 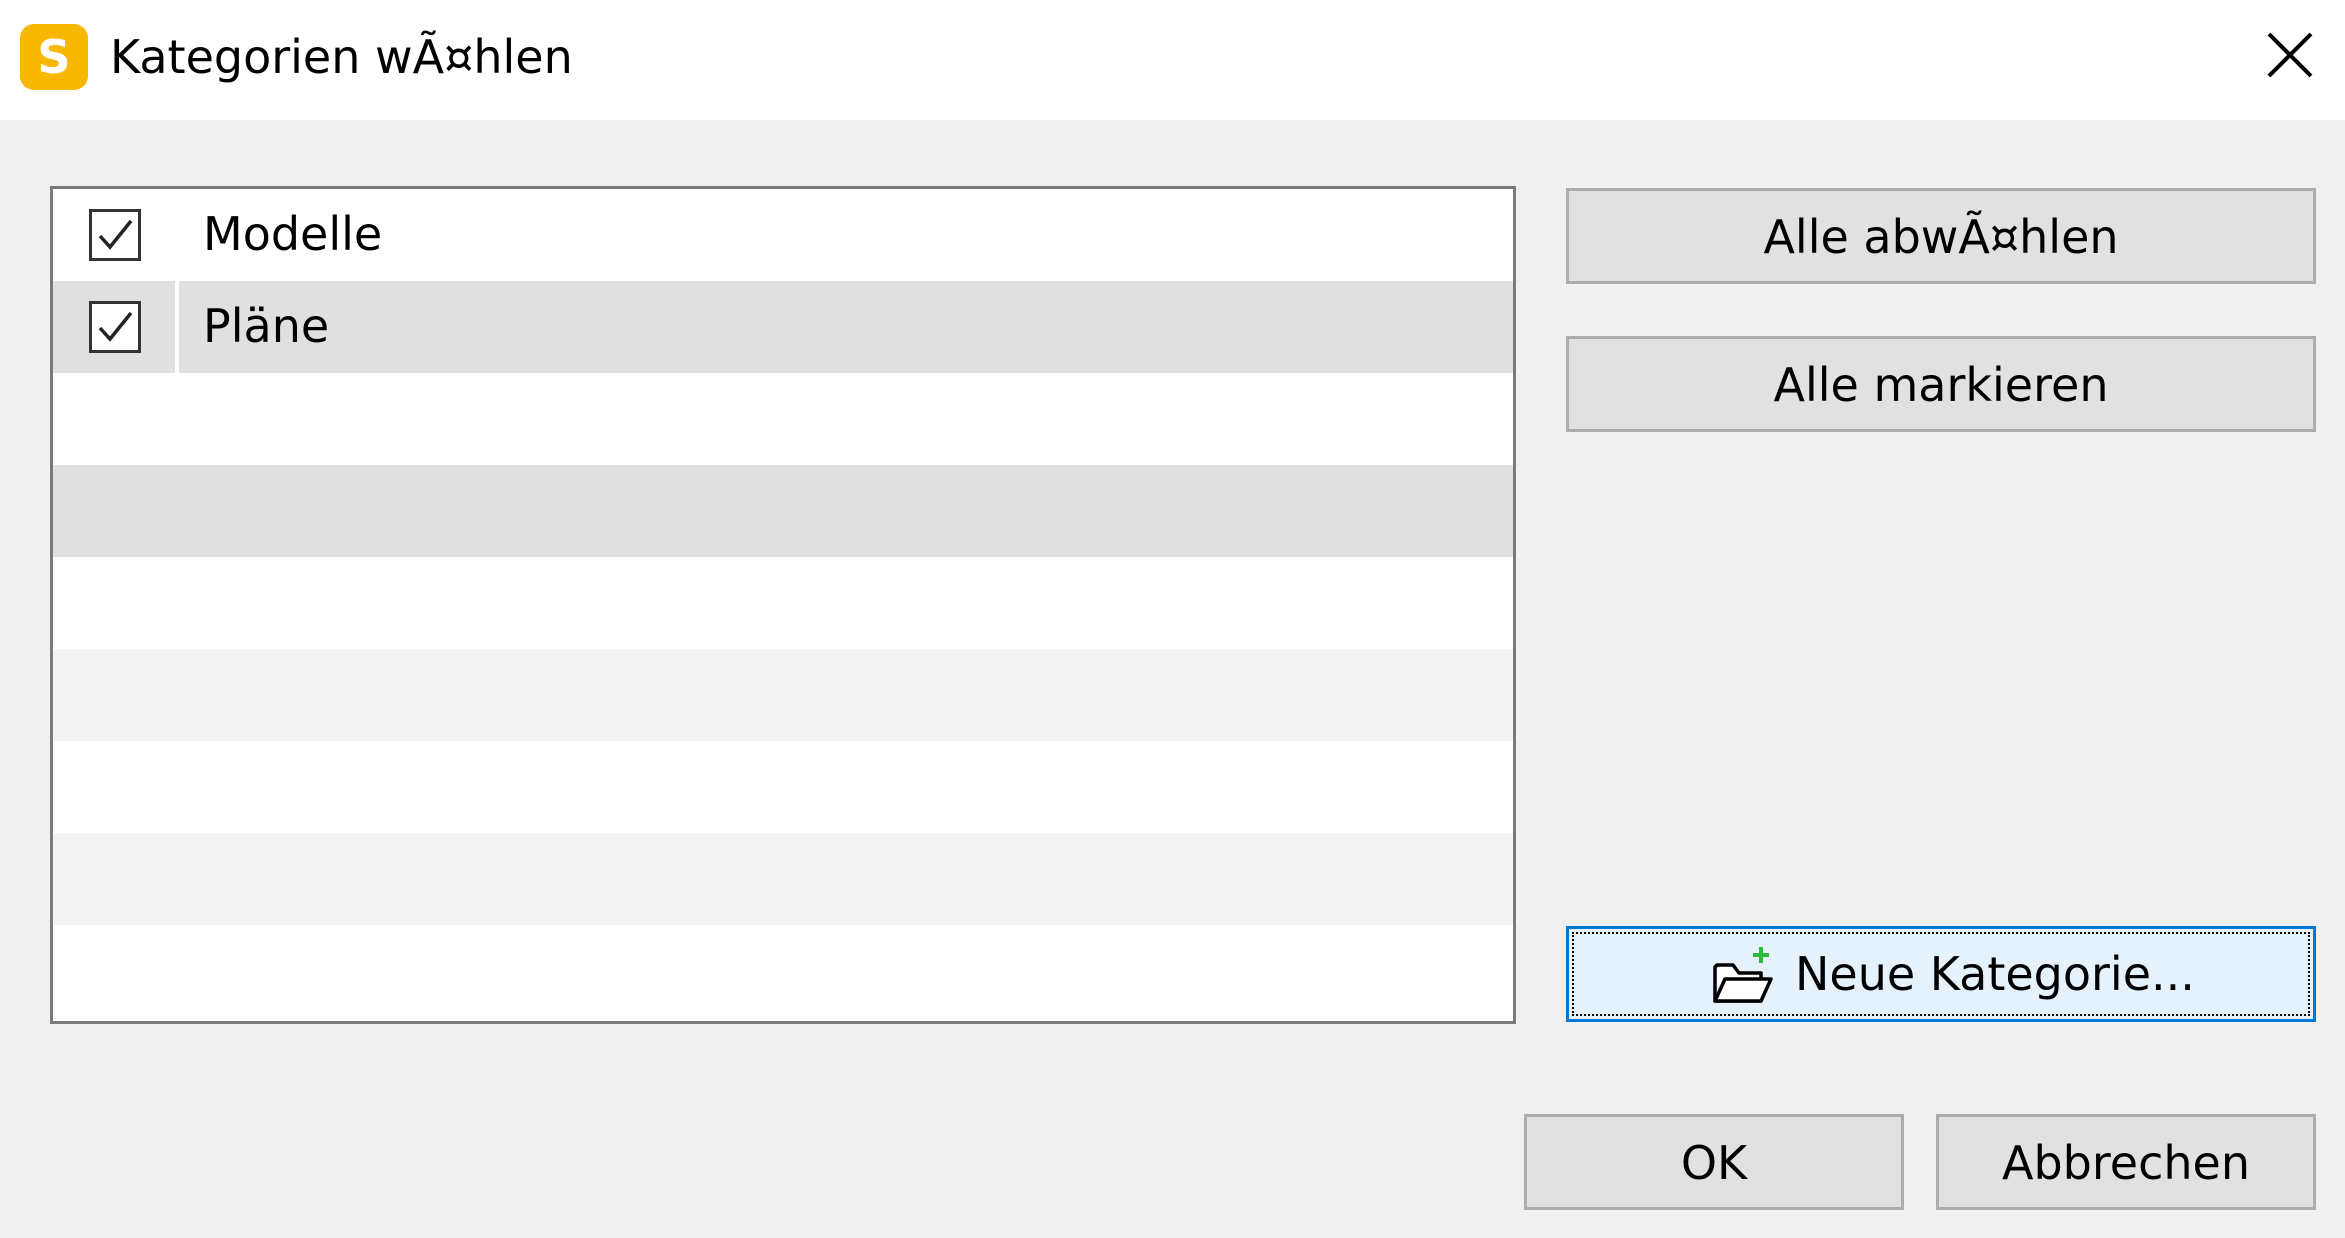 What do you see at coordinates (341, 57) in the screenshot?
I see `window-title: Kategorien wÃ¤hlen` at bounding box center [341, 57].